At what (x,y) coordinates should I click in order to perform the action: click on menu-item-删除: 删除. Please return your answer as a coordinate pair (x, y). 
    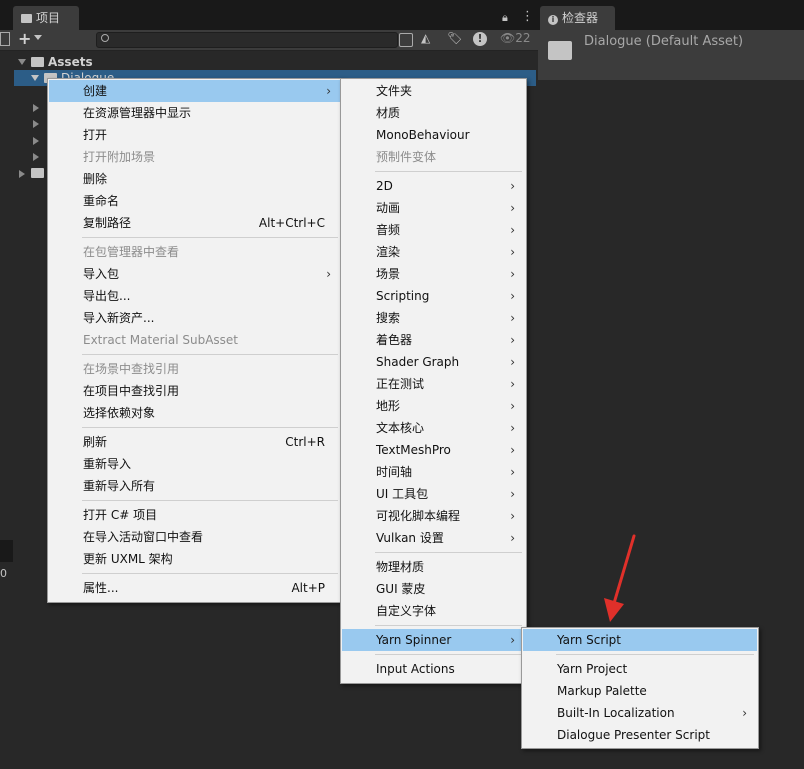
    Looking at the image, I should click on (195, 179).